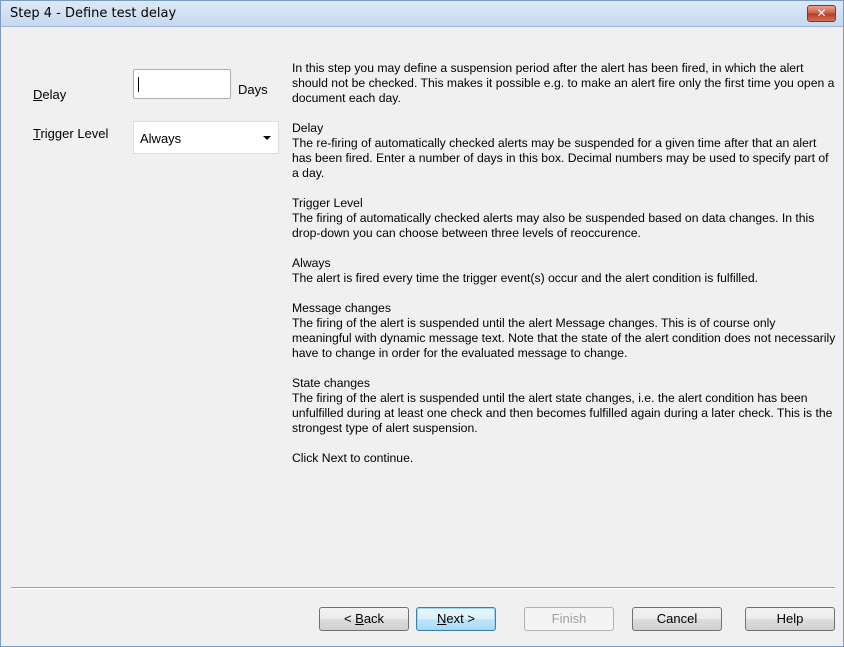  Describe the element at coordinates (267, 138) in the screenshot. I see `chevron-down-icon` at that location.